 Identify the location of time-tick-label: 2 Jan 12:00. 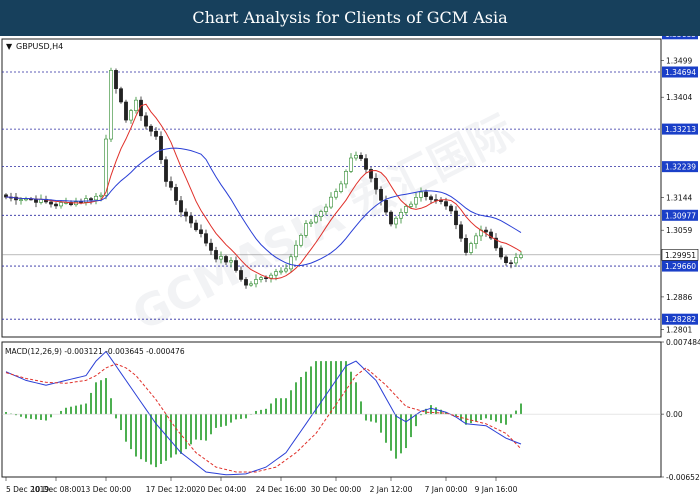
(391, 489).